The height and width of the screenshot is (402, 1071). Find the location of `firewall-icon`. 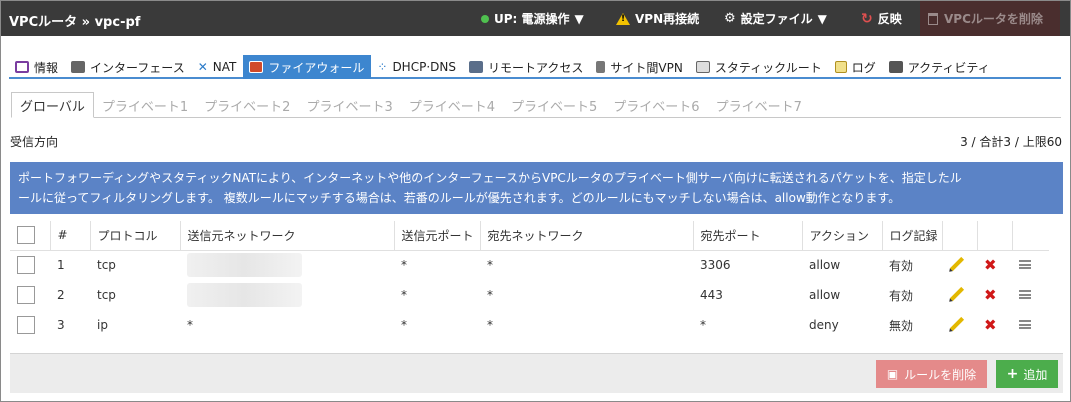

firewall-icon is located at coordinates (256, 67).